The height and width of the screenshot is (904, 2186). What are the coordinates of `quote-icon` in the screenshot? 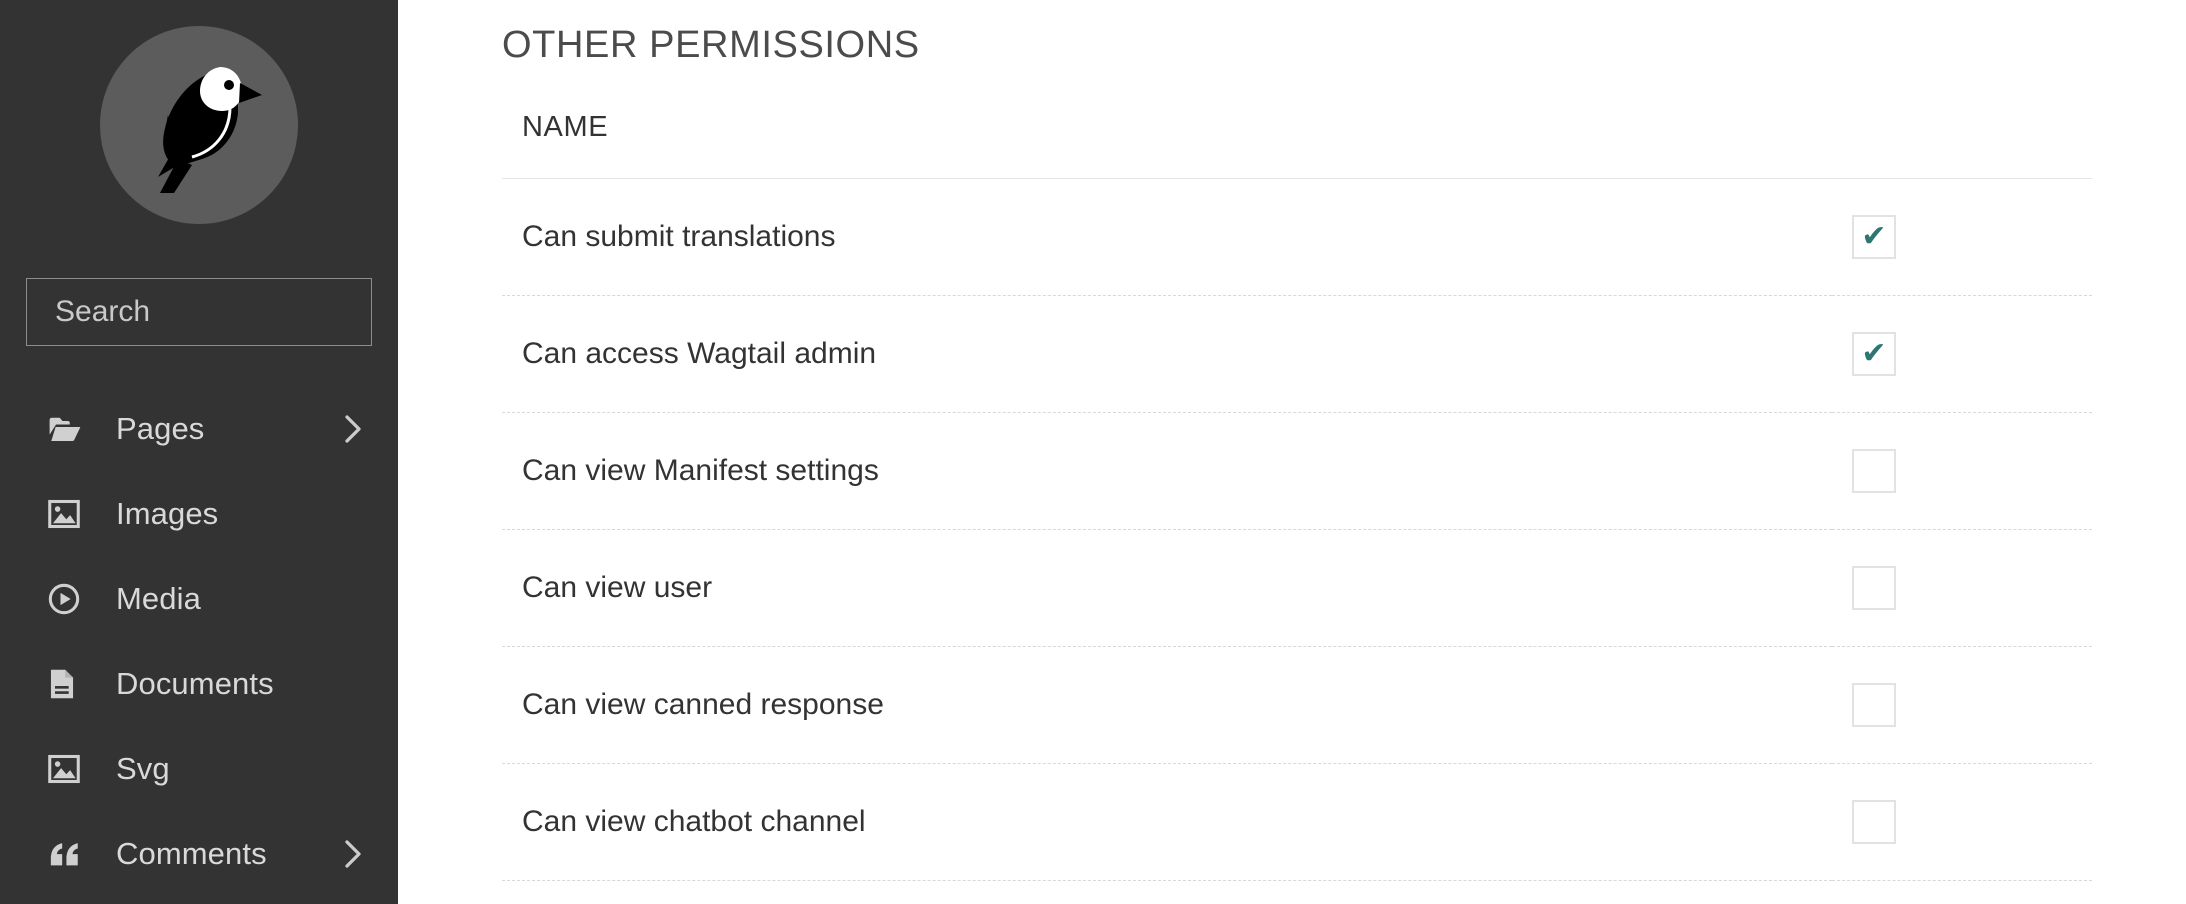 It's located at (69, 854).